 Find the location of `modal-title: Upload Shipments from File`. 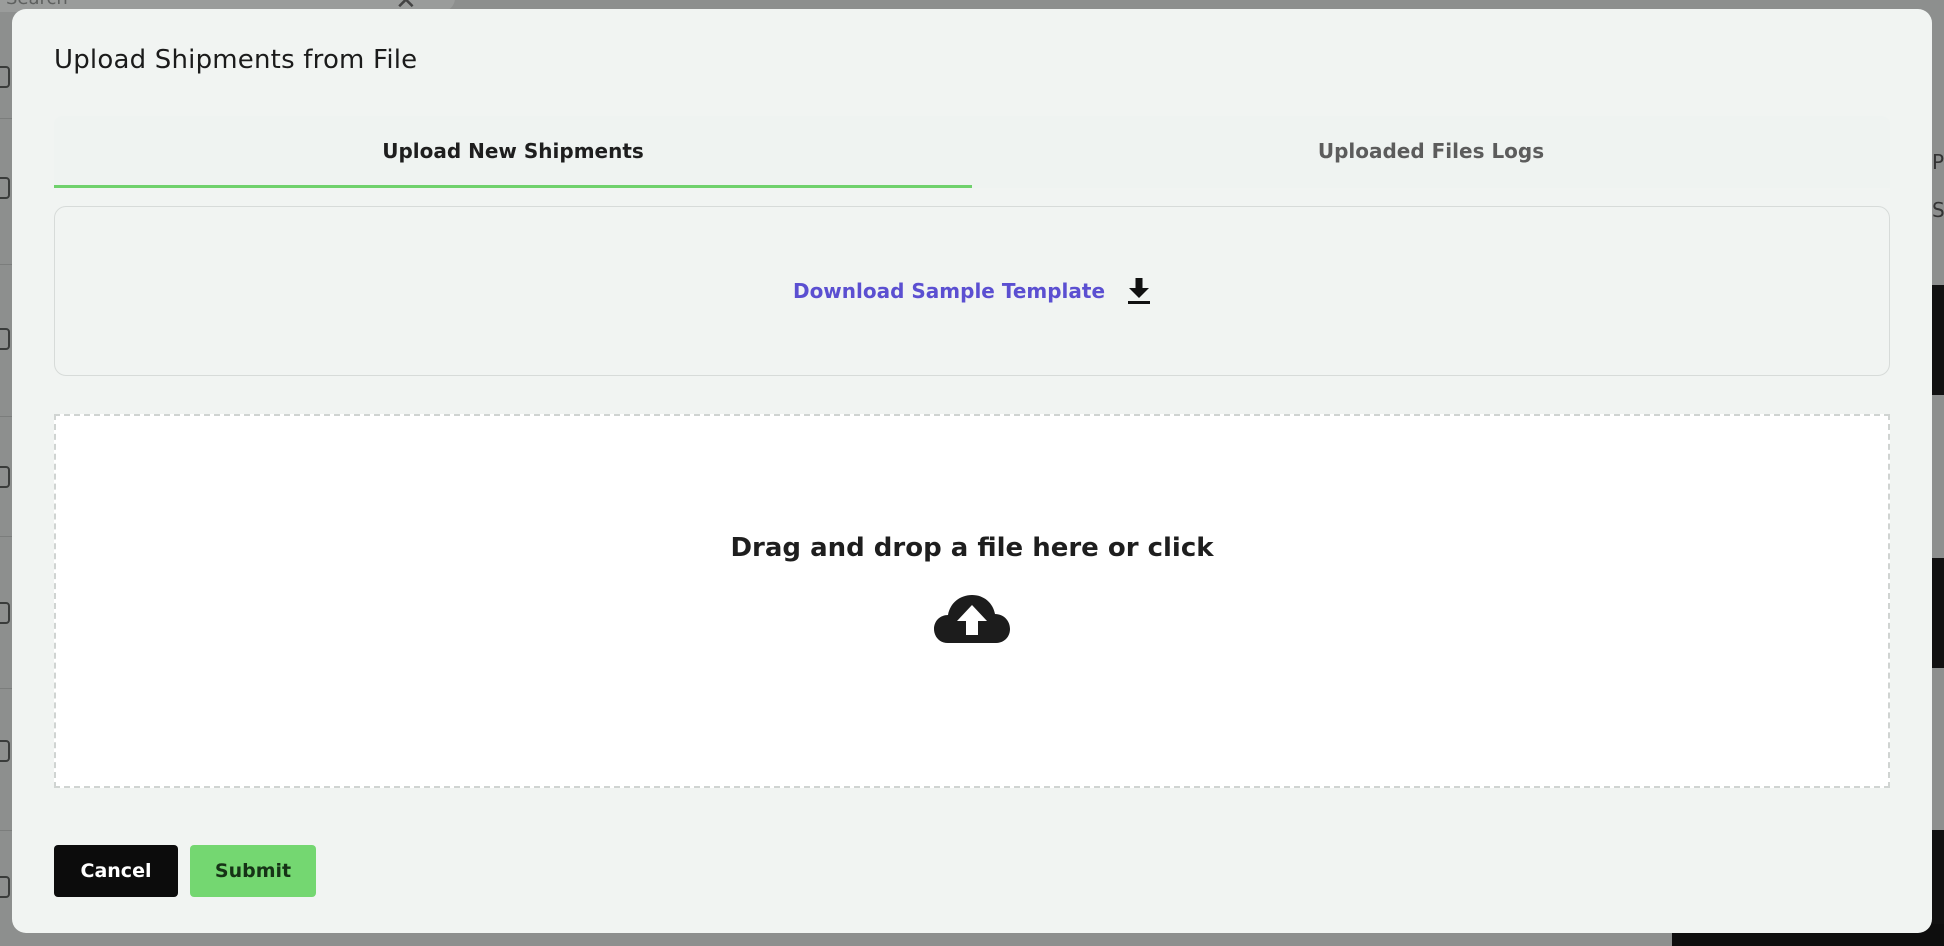

modal-title: Upload Shipments from File is located at coordinates (236, 60).